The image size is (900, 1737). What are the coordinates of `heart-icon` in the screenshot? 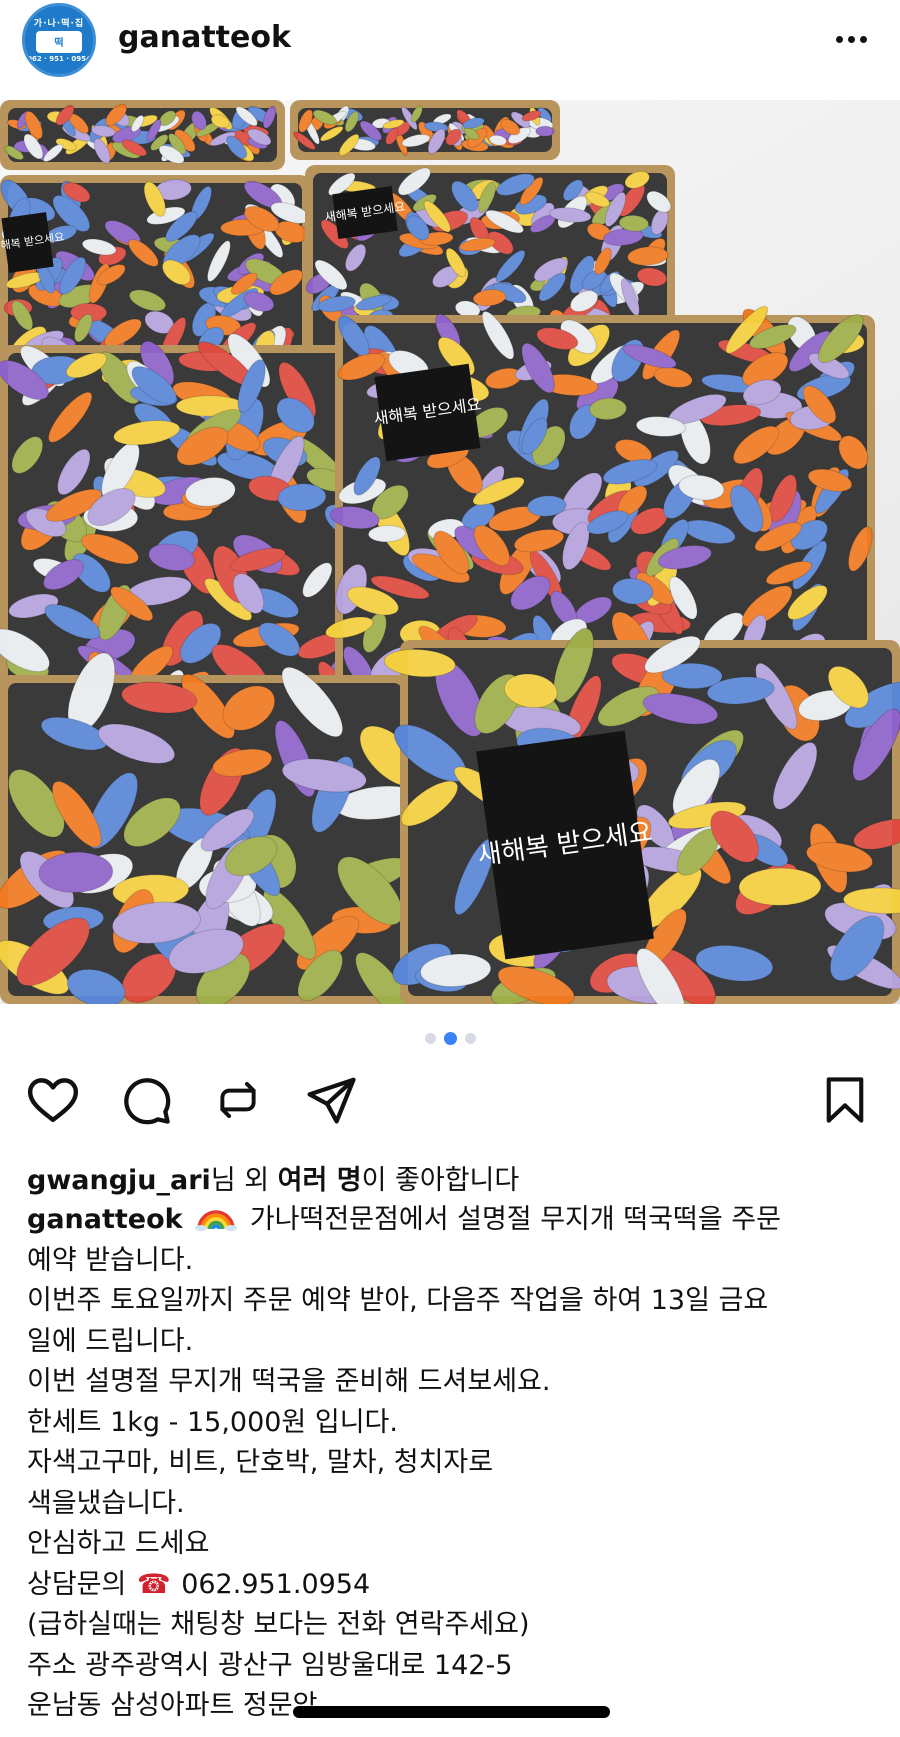 It's located at (53, 1100).